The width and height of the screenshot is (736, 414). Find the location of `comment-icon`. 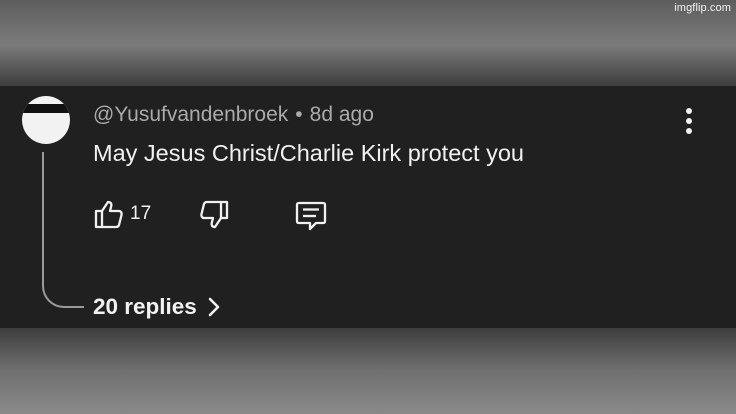

comment-icon is located at coordinates (311, 216).